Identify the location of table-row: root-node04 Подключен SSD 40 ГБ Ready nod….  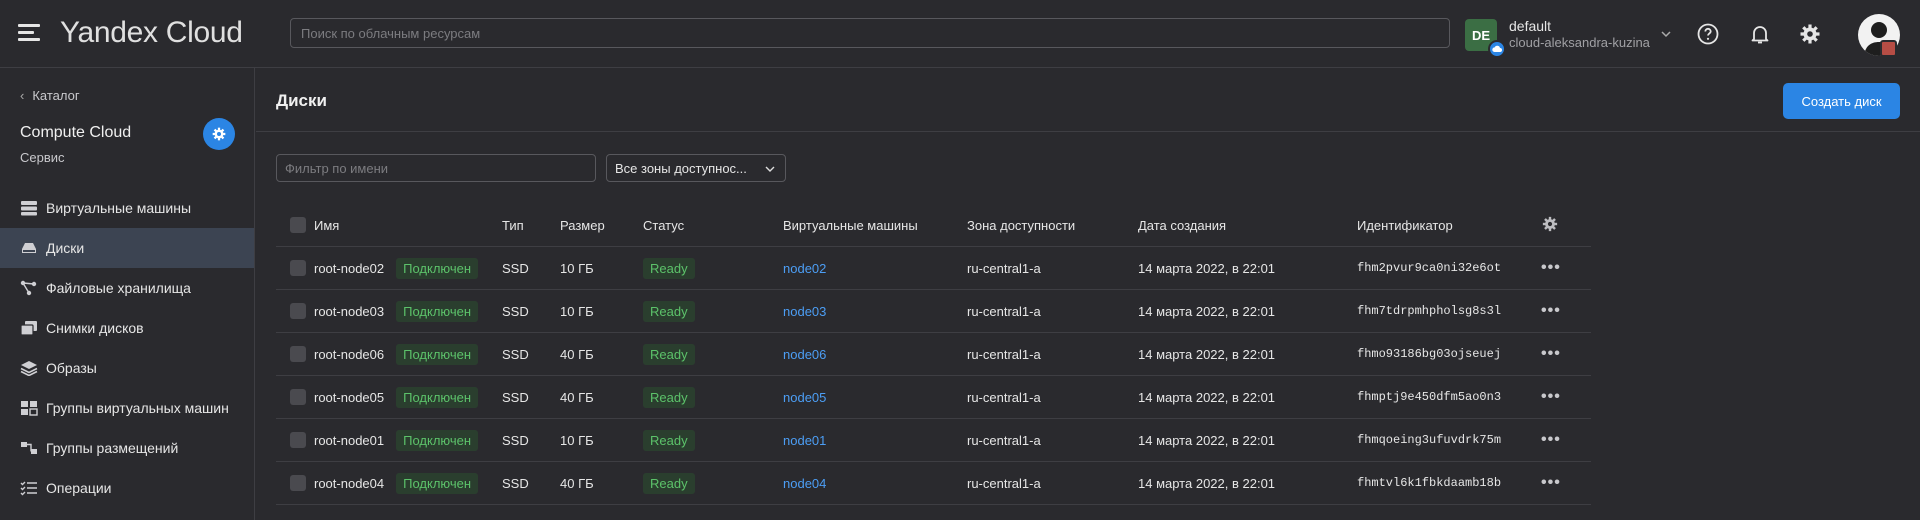
(933, 483).